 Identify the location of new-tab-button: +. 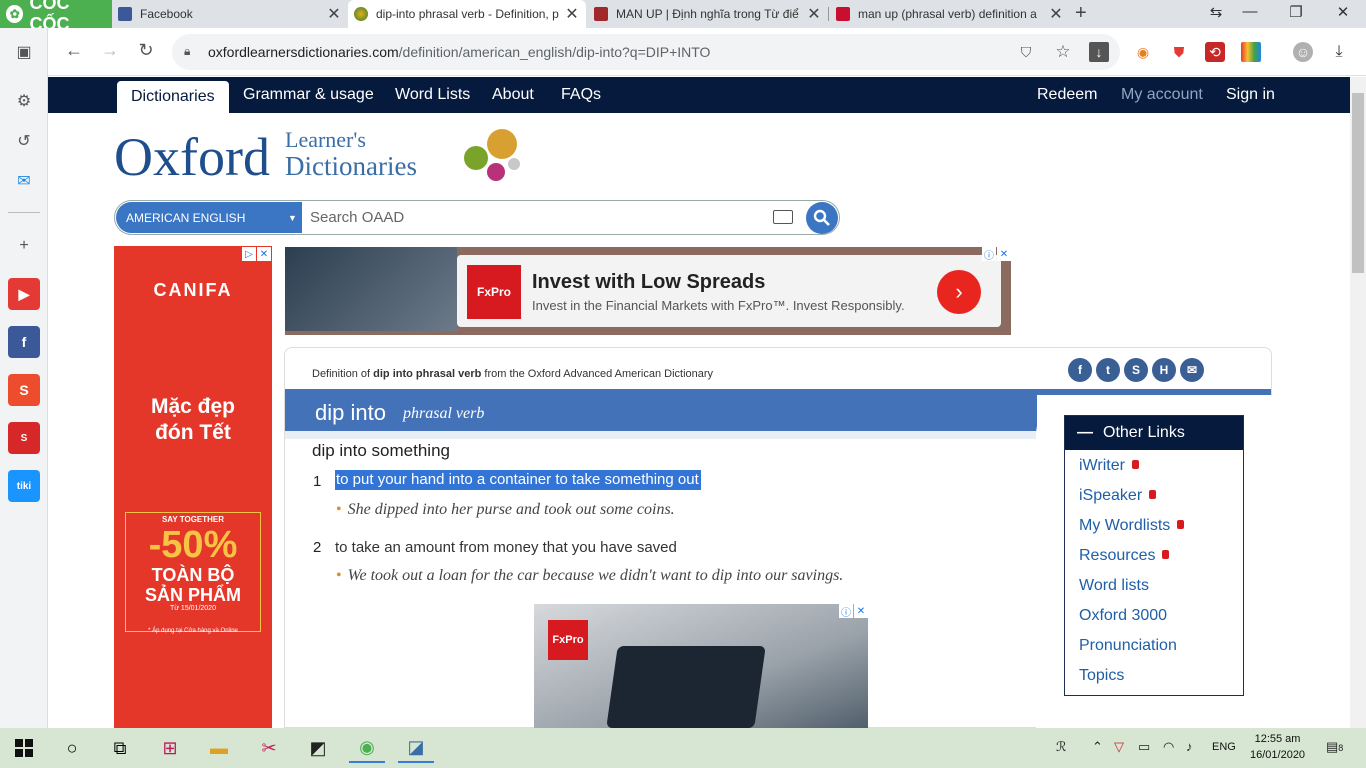
(1081, 13).